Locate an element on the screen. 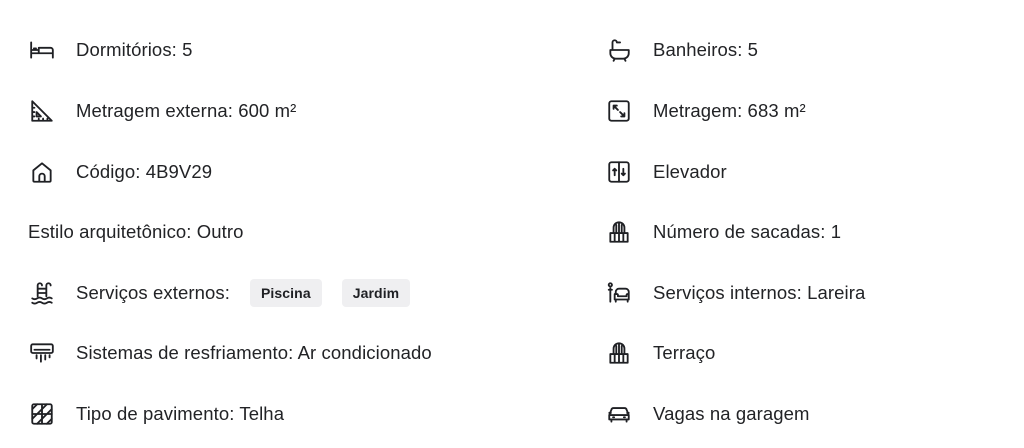 The height and width of the screenshot is (448, 1024). feature-label: Código: 4B9V29 is located at coordinates (144, 171).